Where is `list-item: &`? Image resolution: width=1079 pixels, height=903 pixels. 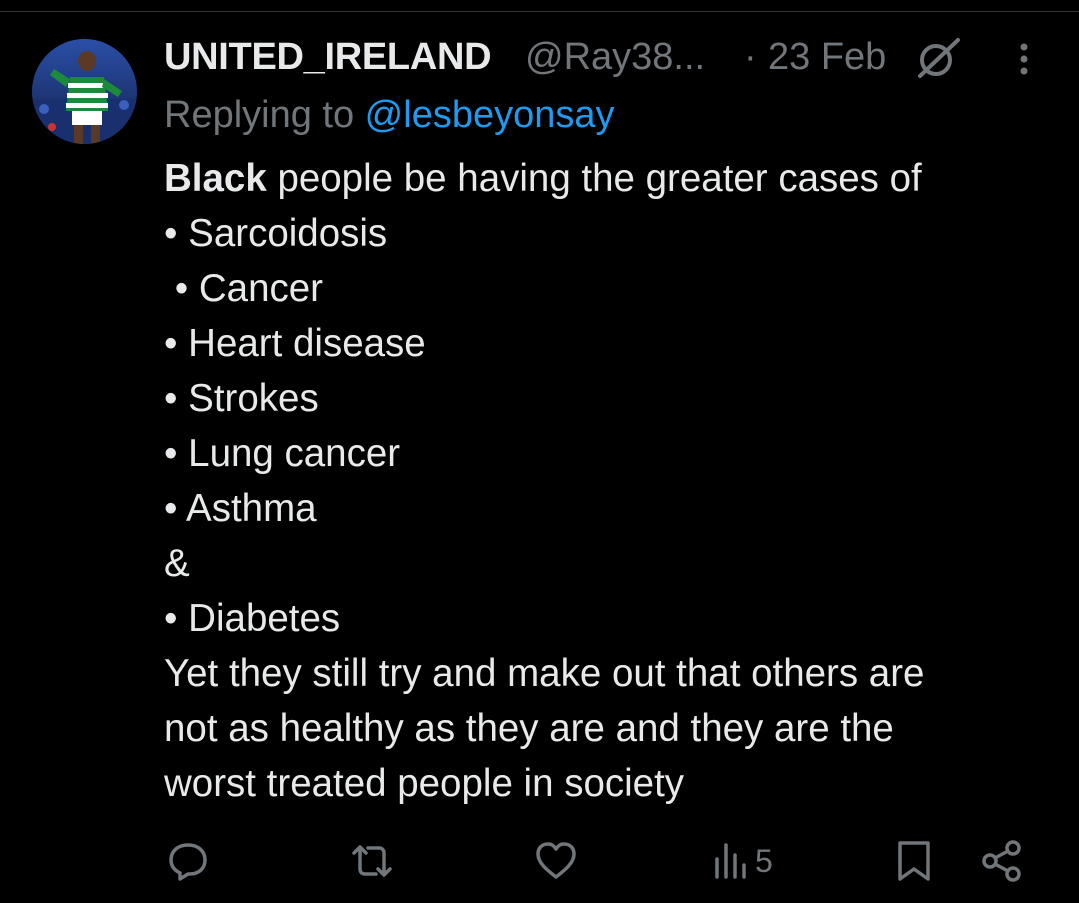
list-item: & is located at coordinates (177, 563).